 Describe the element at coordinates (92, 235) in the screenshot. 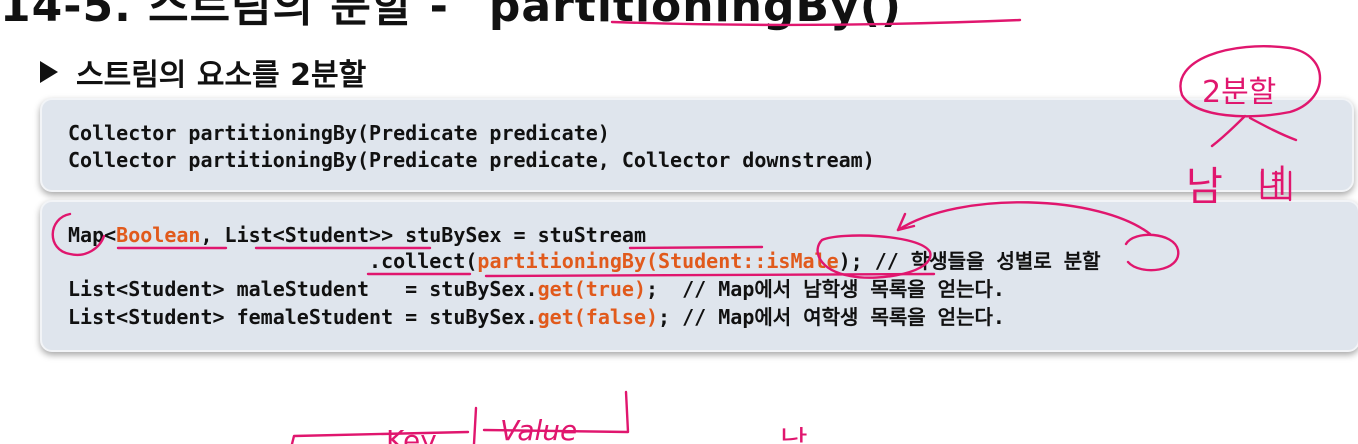

I see `code-token: Map<` at that location.